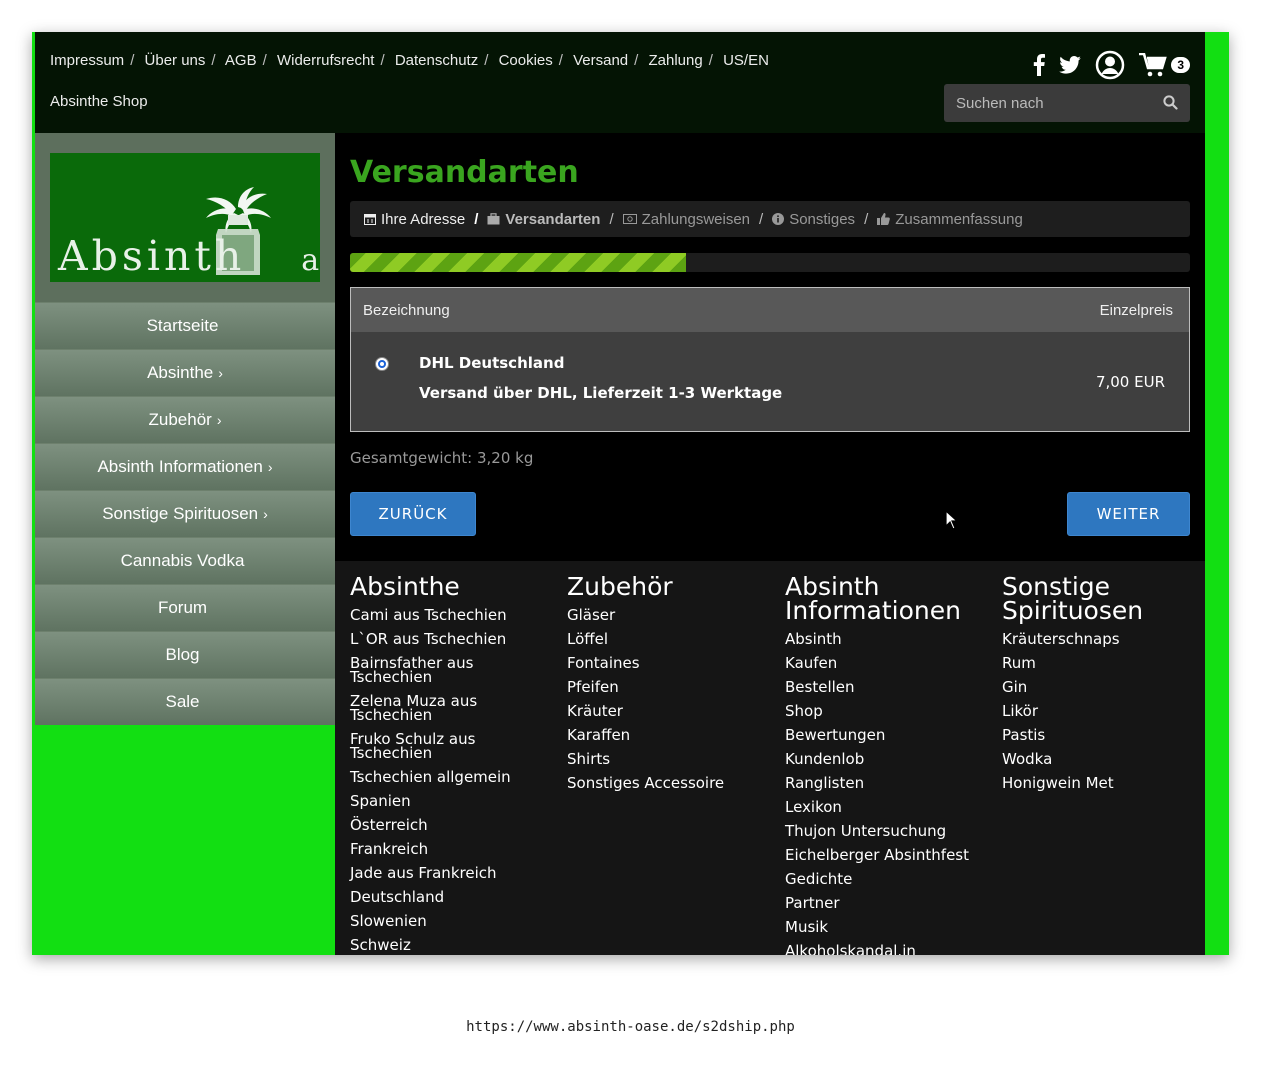 The height and width of the screenshot is (1068, 1261). Describe the element at coordinates (413, 514) in the screenshot. I see `back-button: ZURÜCK` at that location.